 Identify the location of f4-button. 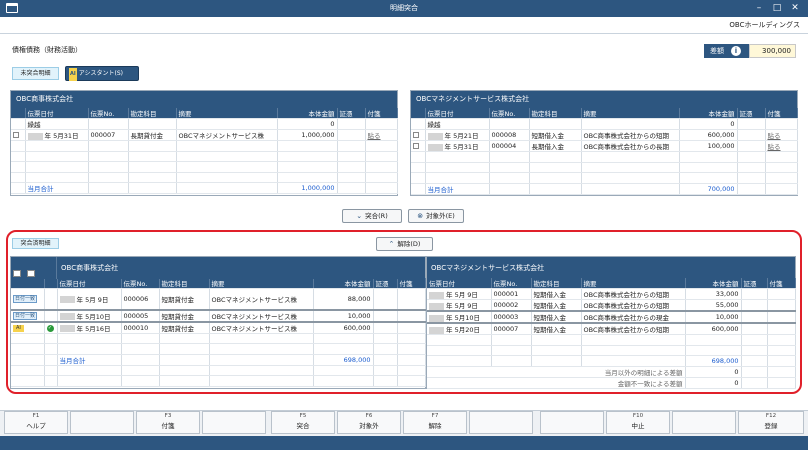
(234, 422).